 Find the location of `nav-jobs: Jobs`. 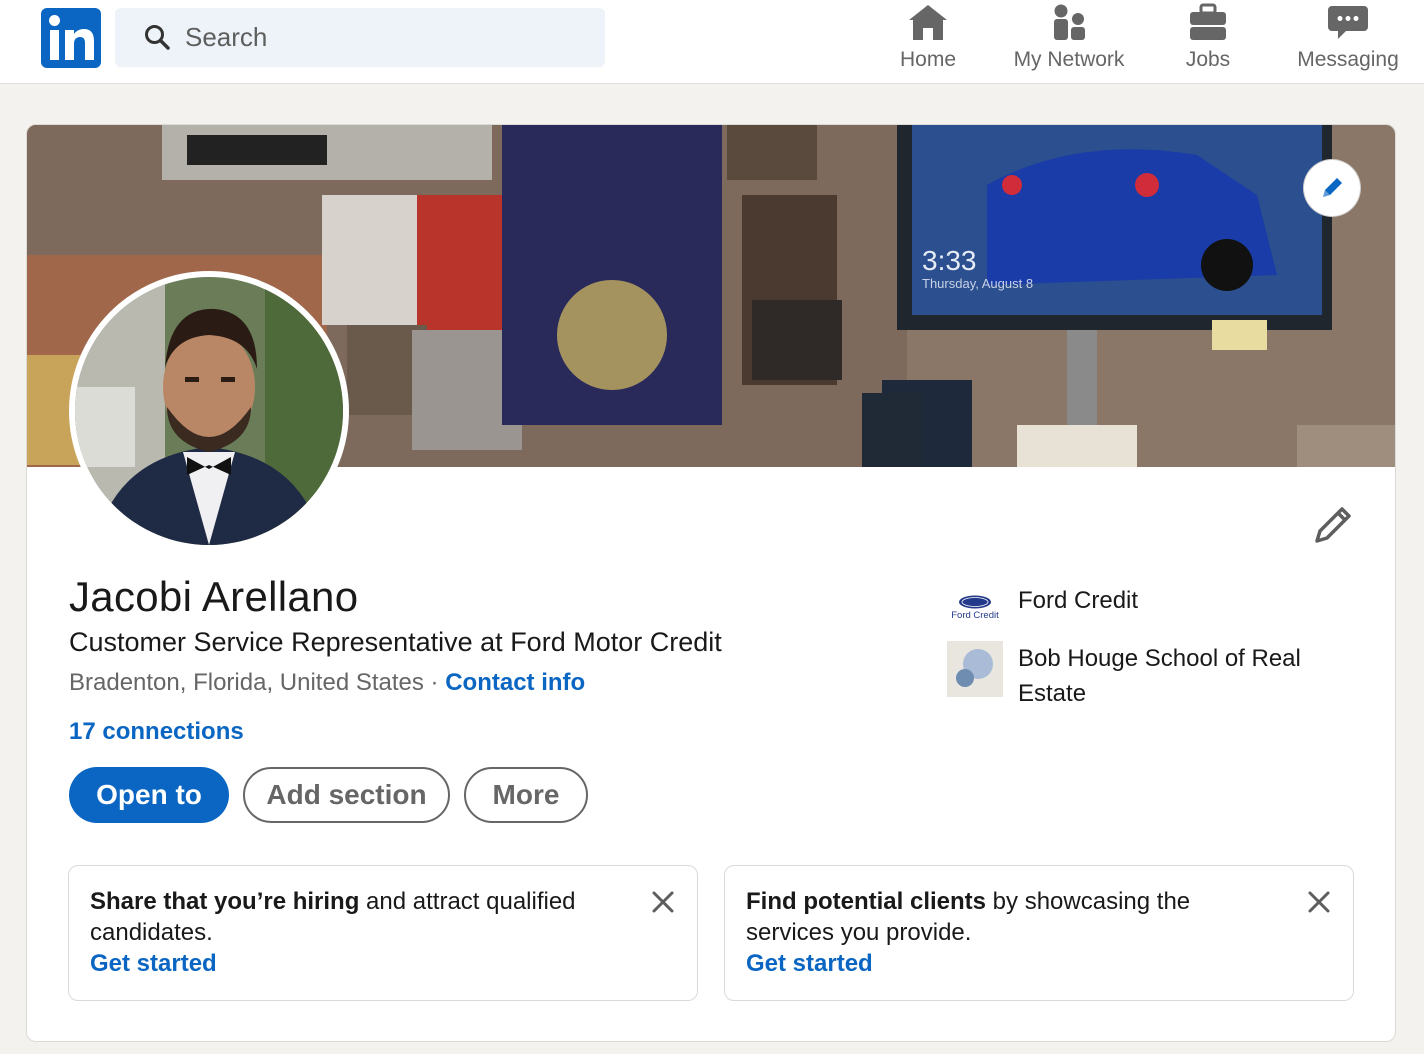

nav-jobs: Jobs is located at coordinates (1208, 42).